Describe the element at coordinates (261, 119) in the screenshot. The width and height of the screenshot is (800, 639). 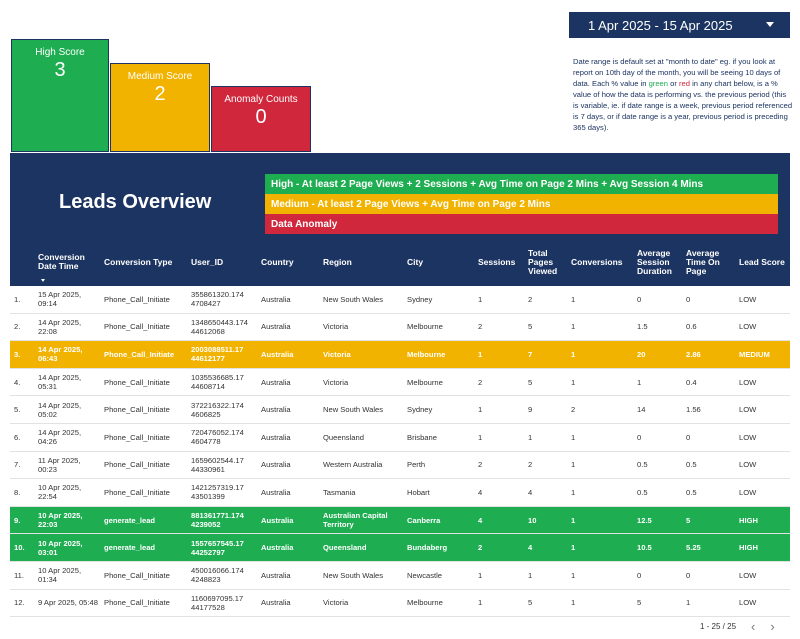
I see `anomaly-count-card: Anomaly Counts 0` at that location.